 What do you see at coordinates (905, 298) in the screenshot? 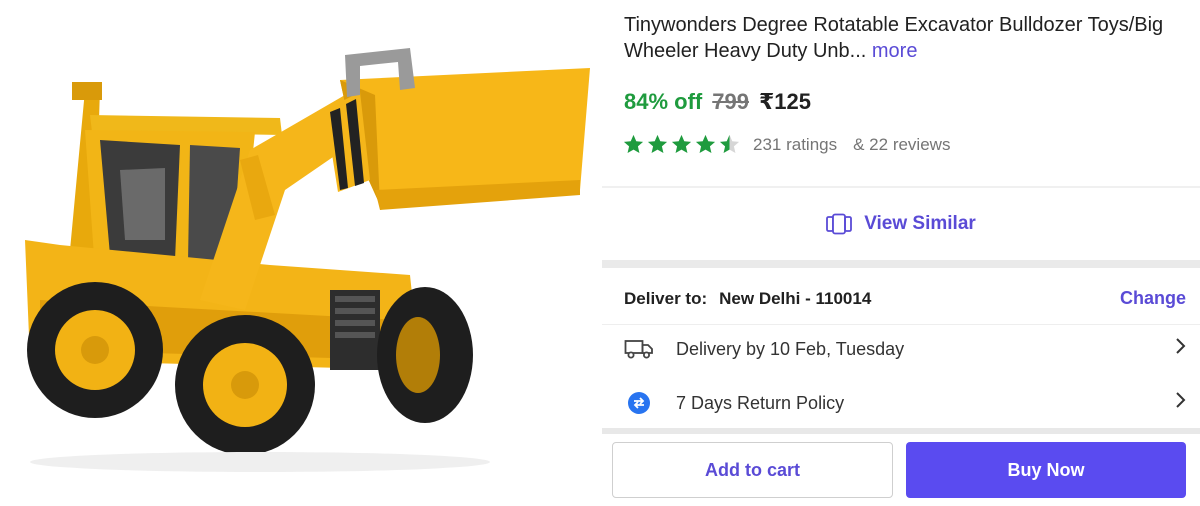
I see `deliver-to-row: Deliver to: New Delhi - 110014 Change` at bounding box center [905, 298].